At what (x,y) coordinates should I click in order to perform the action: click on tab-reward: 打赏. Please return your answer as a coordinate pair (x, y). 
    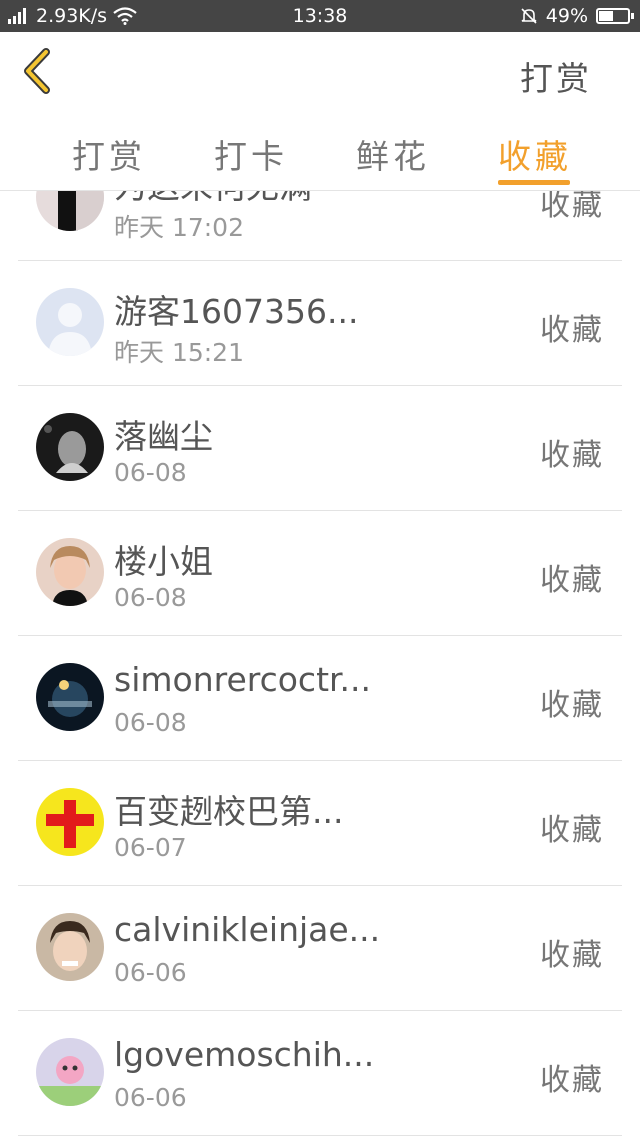
    Looking at the image, I should click on (109, 154).